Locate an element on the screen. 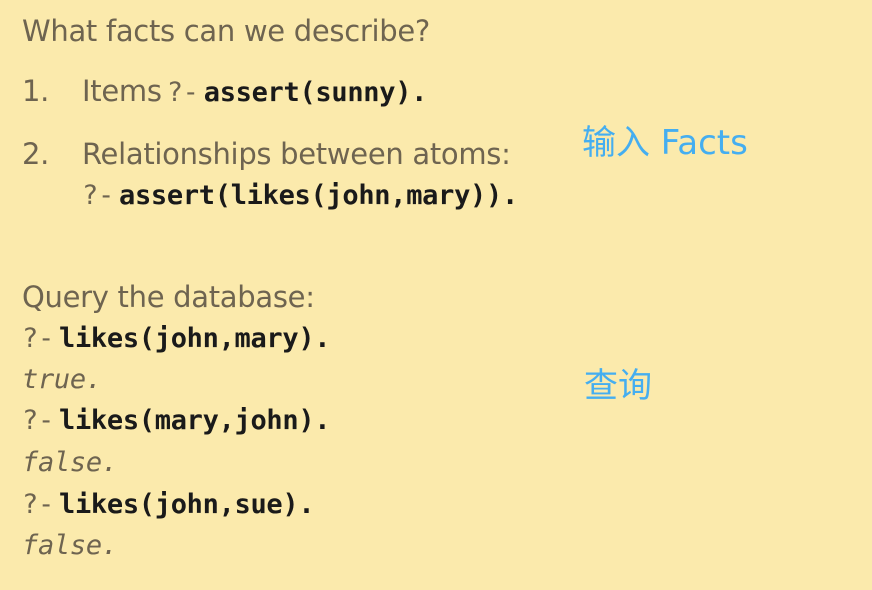 This screenshot has height=590, width=872. item-2-number: 2. is located at coordinates (36, 154).